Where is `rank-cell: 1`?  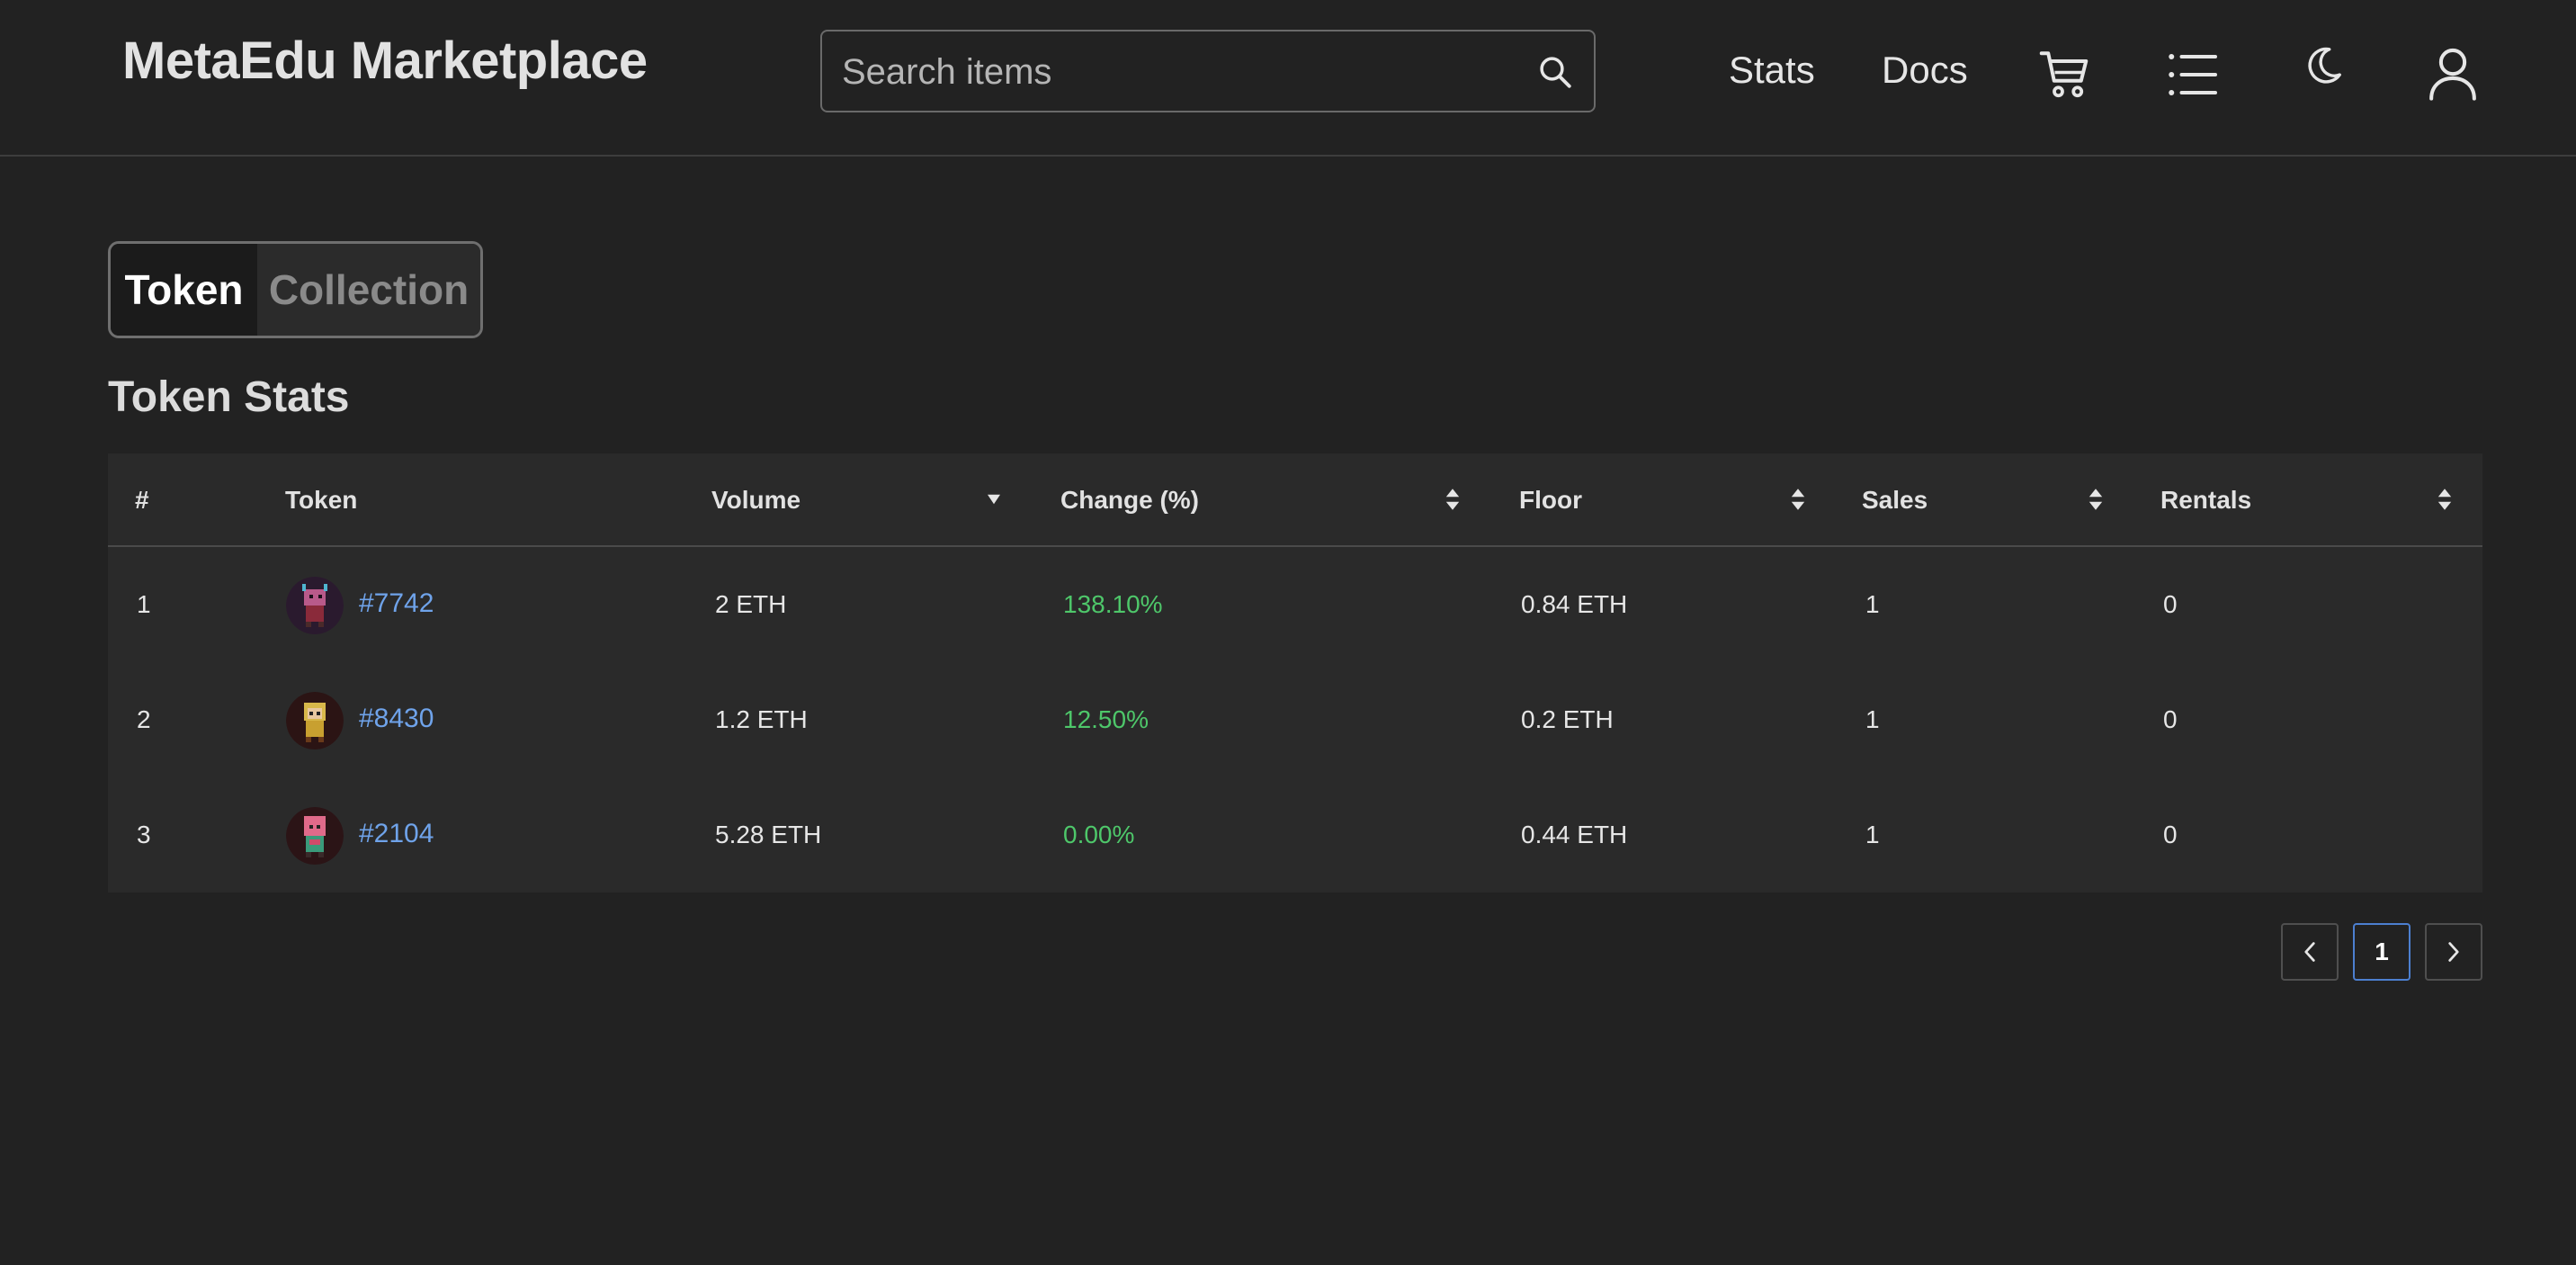 rank-cell: 1 is located at coordinates (144, 604).